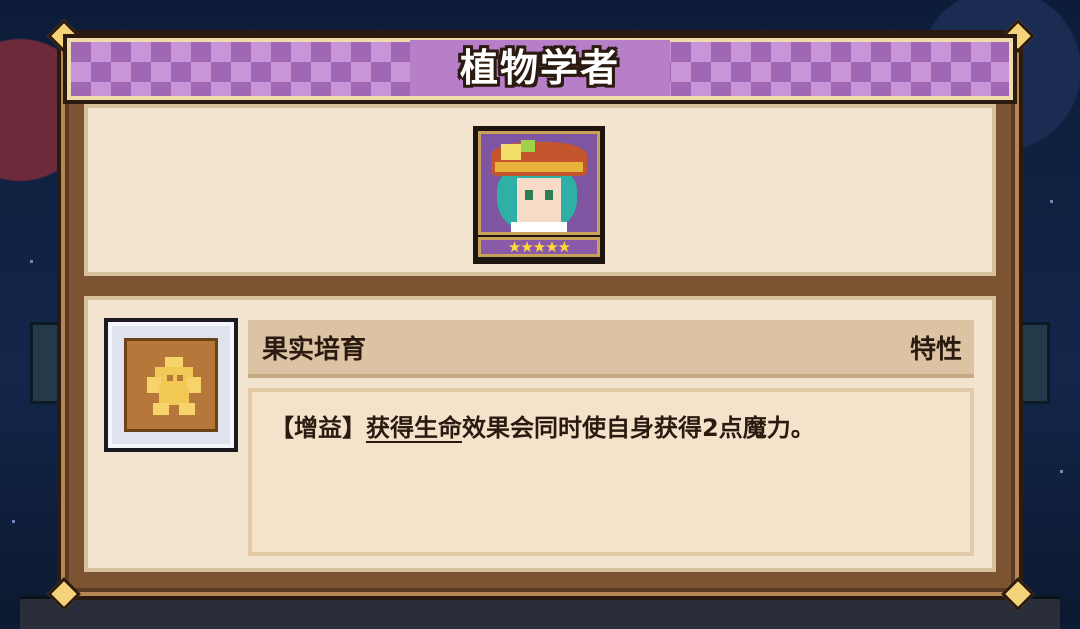  I want to click on botanist-portrait-icon, so click(539, 183).